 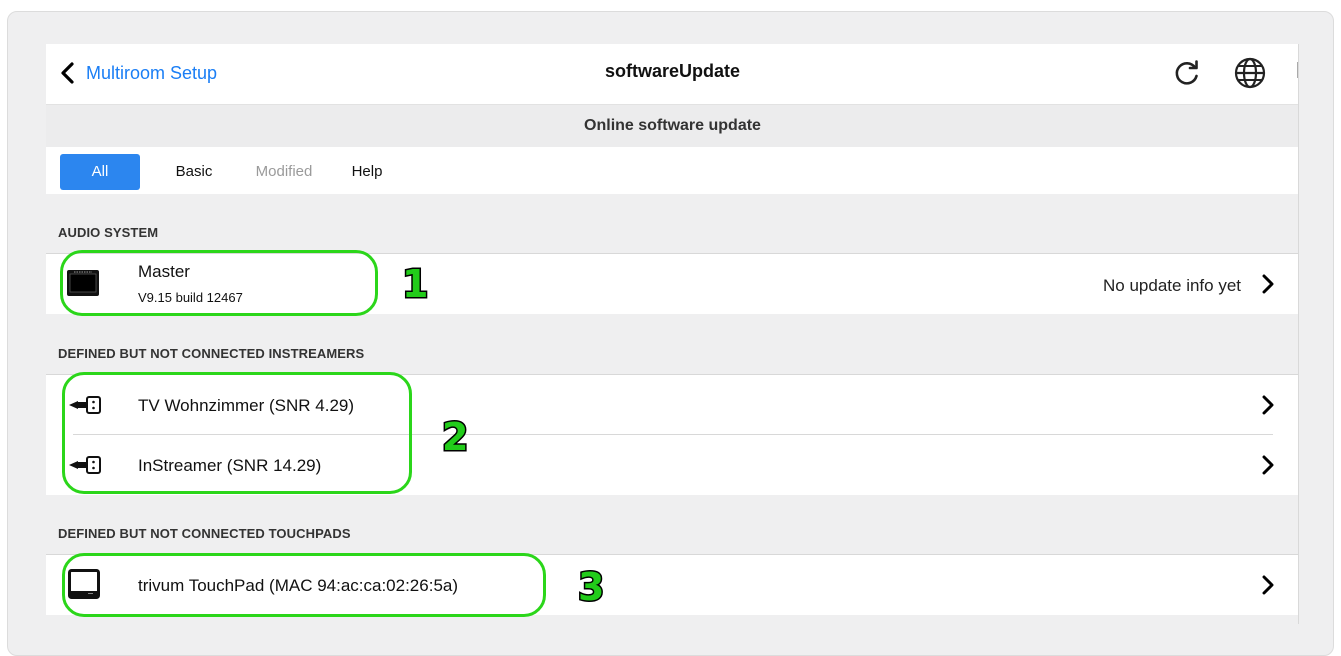 What do you see at coordinates (284, 171) in the screenshot?
I see `tab-modified: Modified` at bounding box center [284, 171].